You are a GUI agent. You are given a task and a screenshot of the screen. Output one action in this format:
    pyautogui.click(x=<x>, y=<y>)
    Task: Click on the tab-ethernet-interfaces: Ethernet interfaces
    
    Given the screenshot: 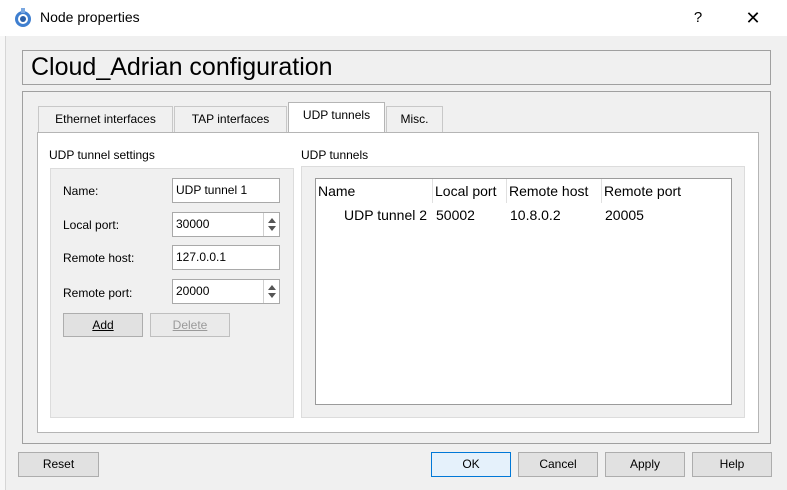 What is the action you would take?
    pyautogui.click(x=105, y=119)
    